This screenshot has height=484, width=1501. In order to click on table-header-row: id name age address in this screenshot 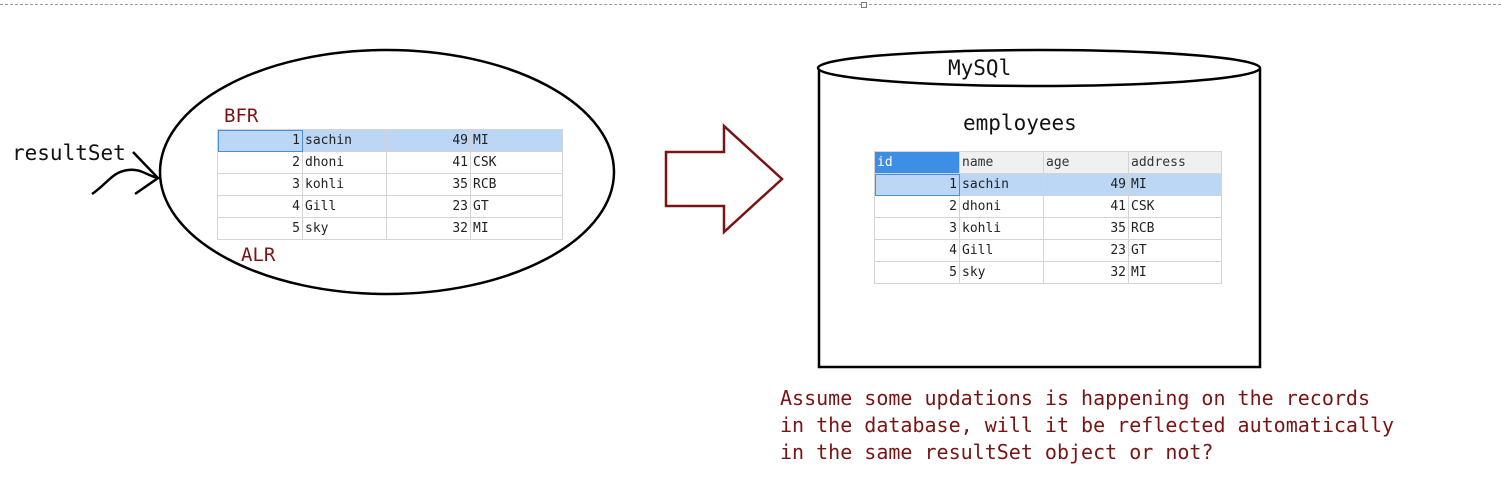, I will do `click(1048, 162)`.